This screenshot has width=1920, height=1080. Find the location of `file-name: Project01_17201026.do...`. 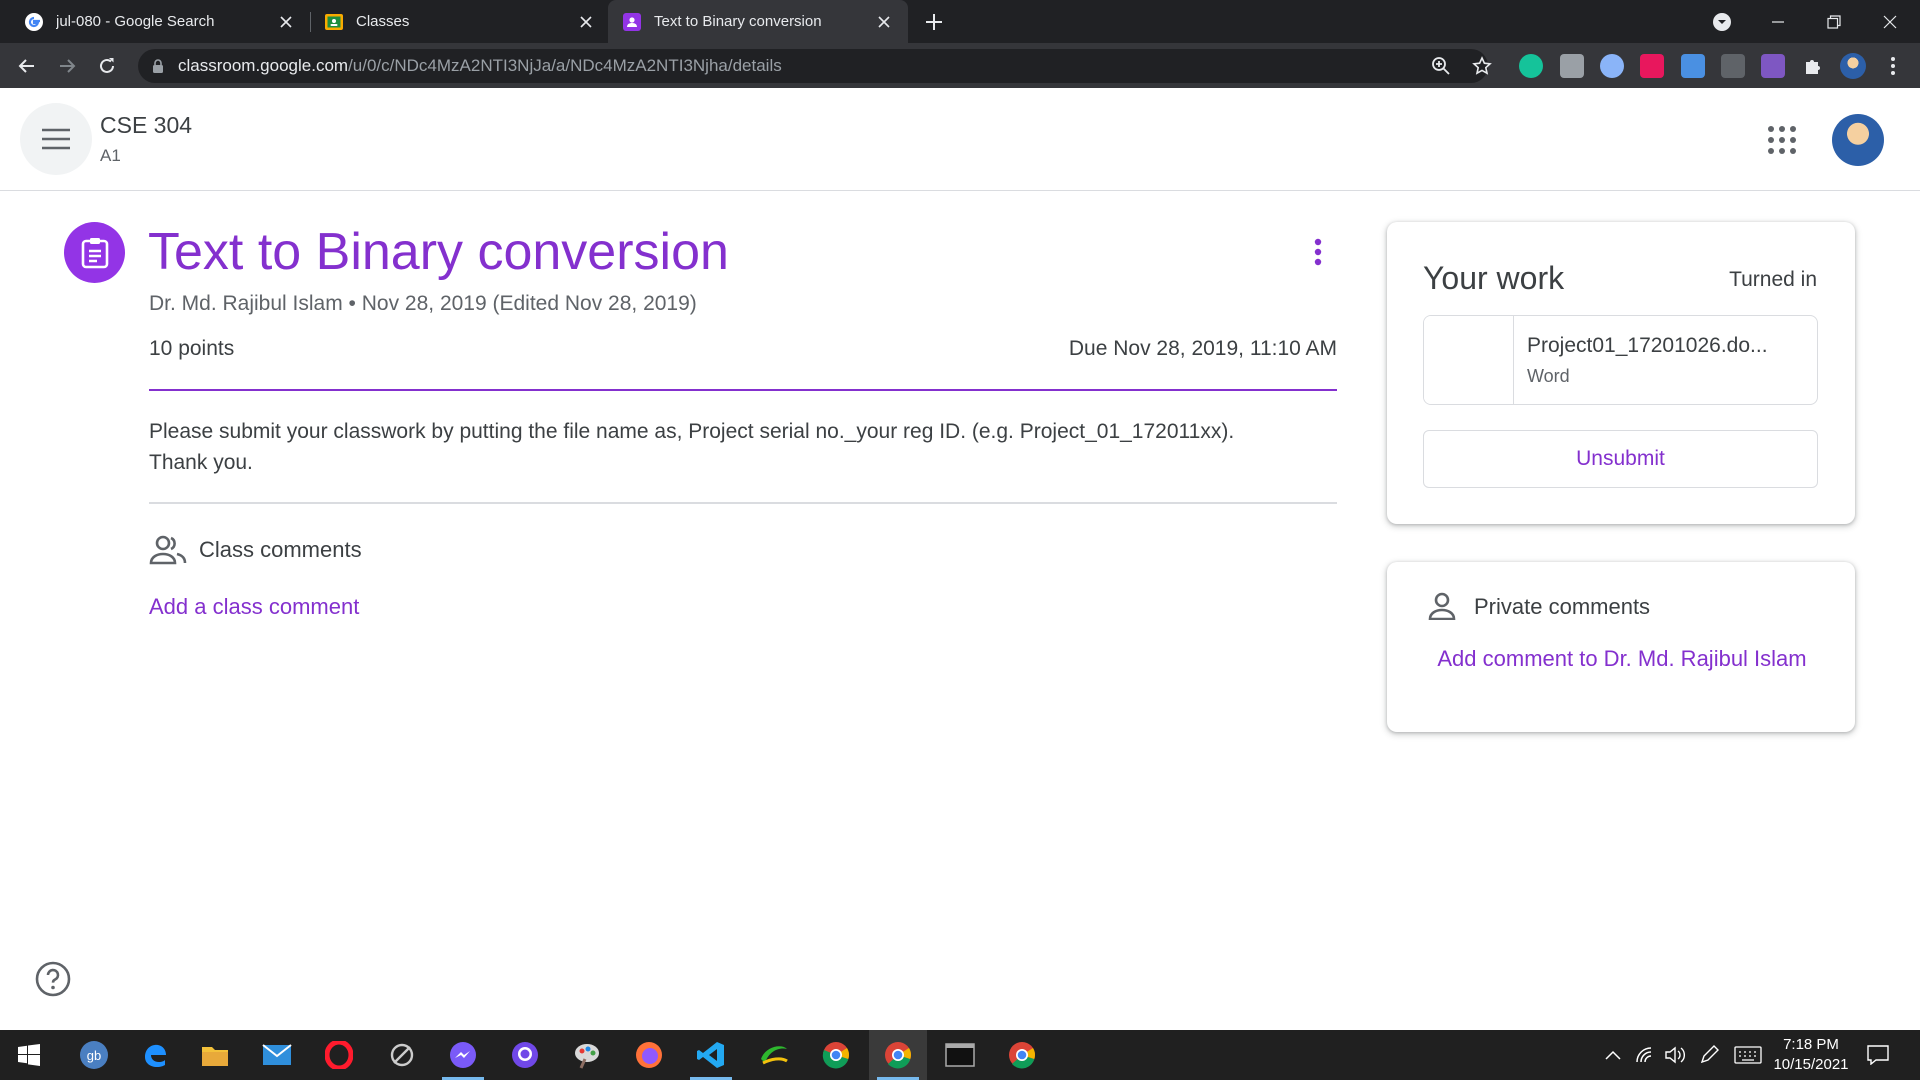

file-name: Project01_17201026.do... is located at coordinates (1647, 345).